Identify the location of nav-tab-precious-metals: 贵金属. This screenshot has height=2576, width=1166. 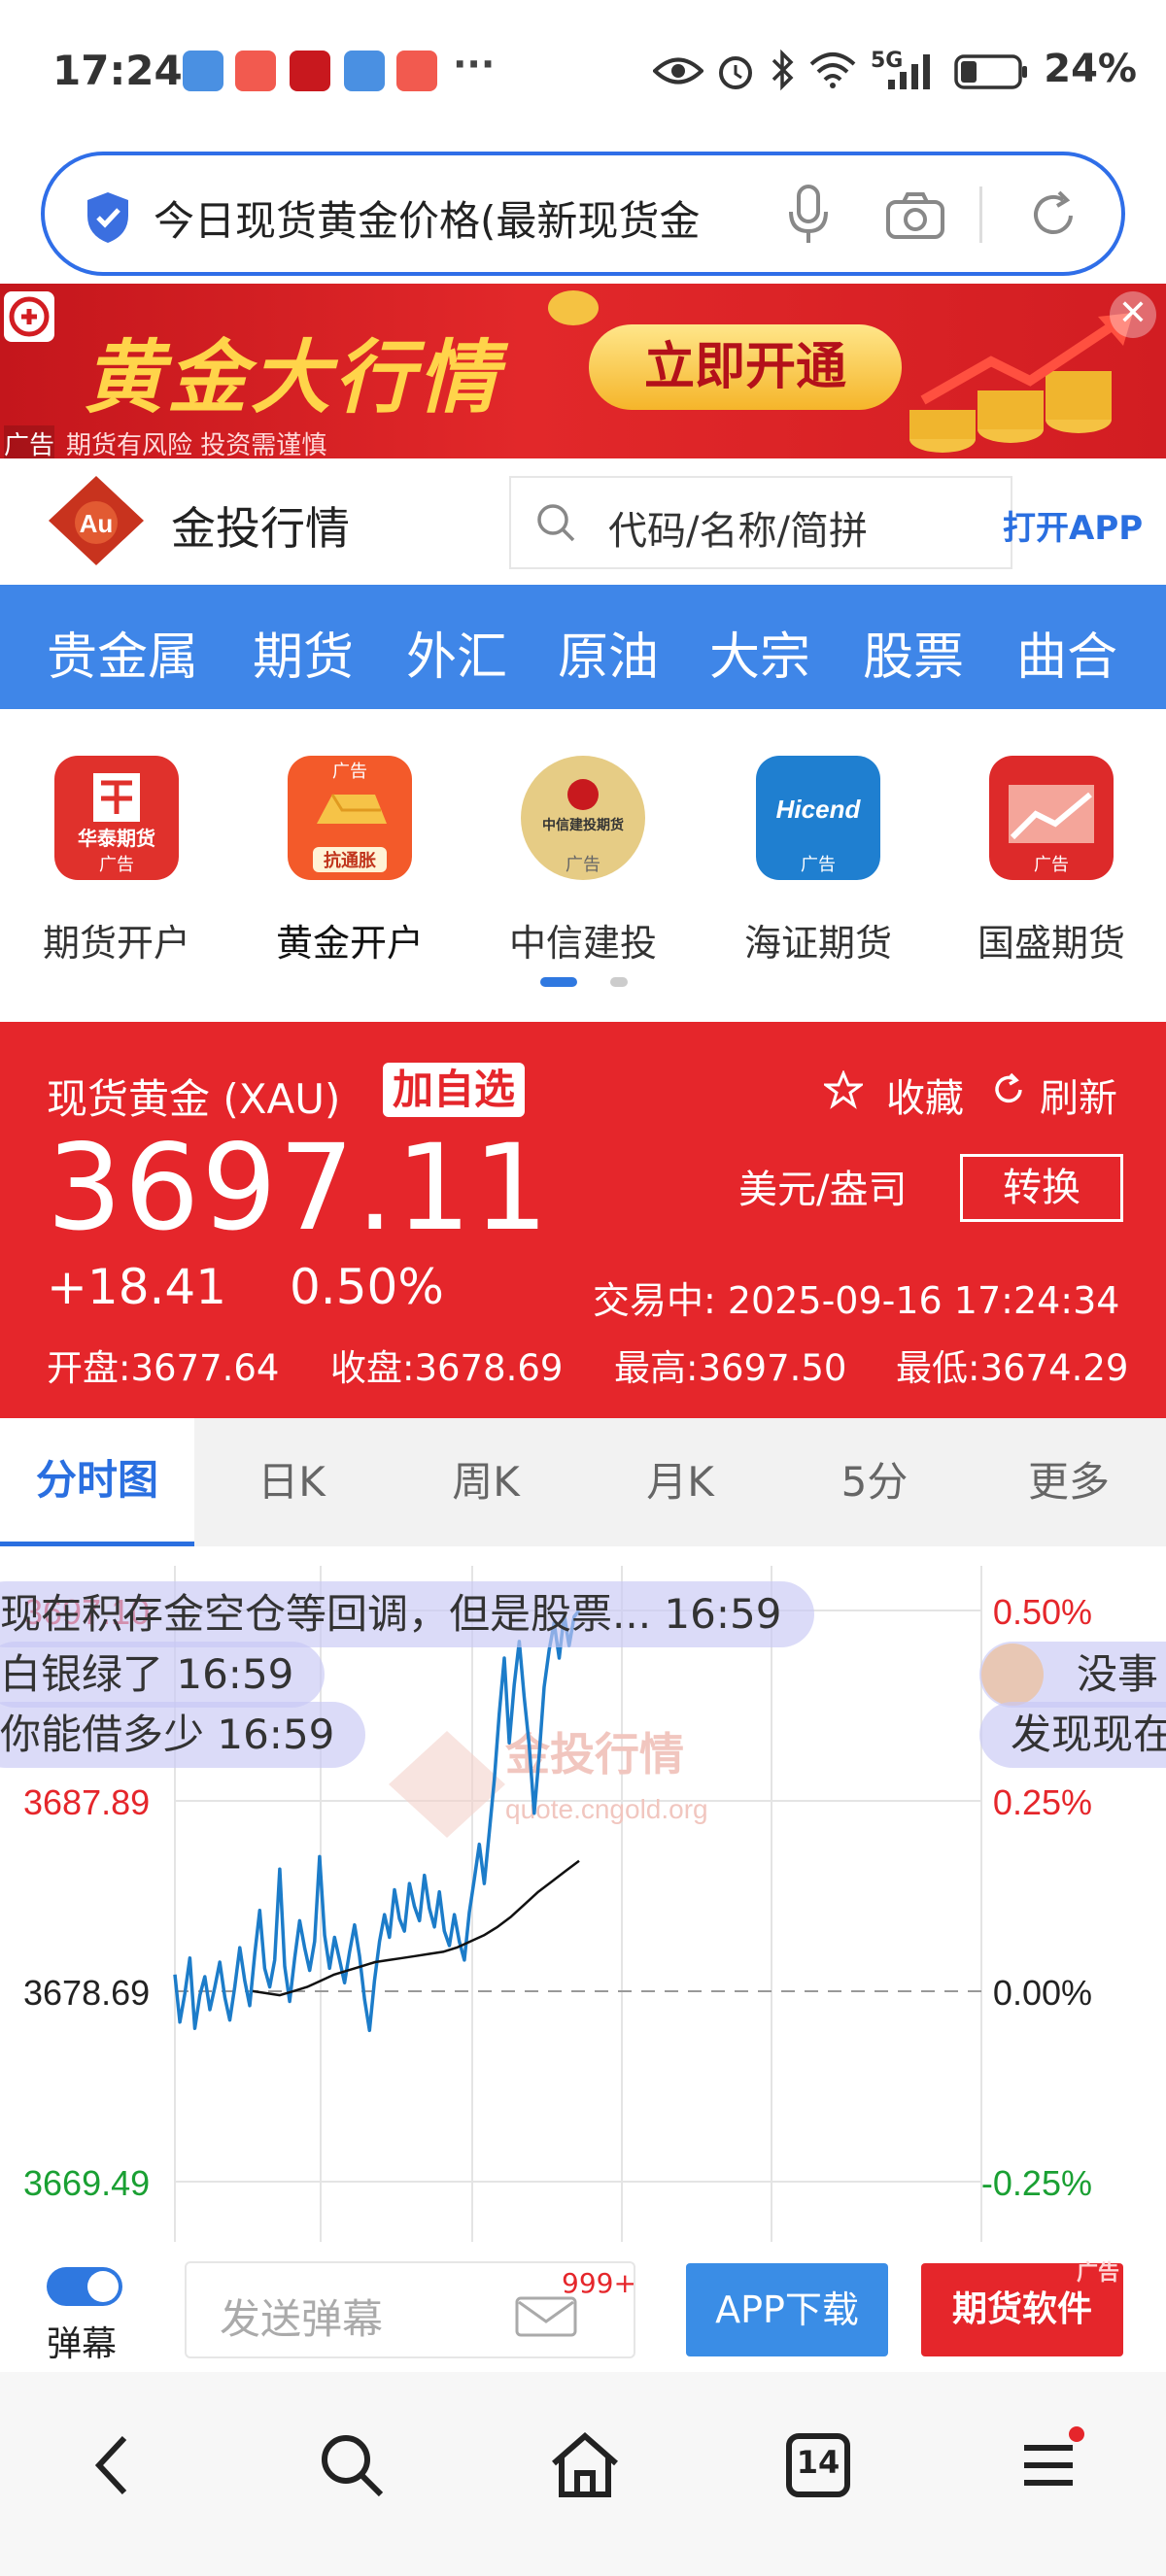
(122, 652).